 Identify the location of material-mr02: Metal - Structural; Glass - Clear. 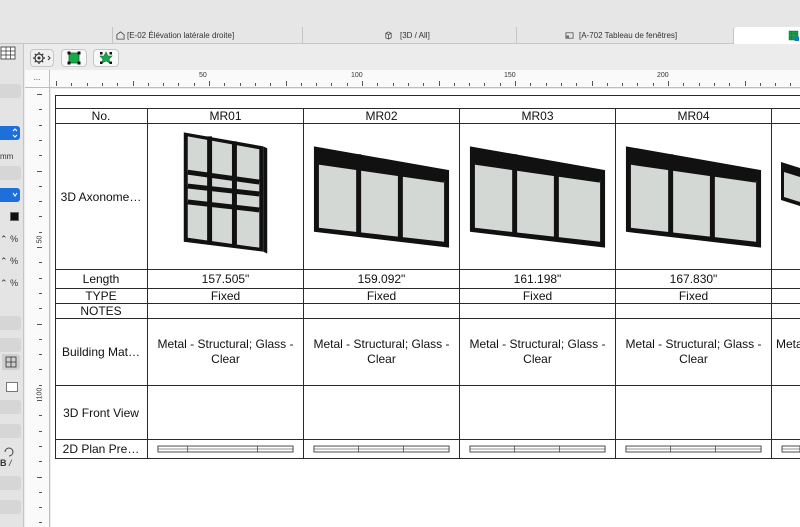
(382, 352).